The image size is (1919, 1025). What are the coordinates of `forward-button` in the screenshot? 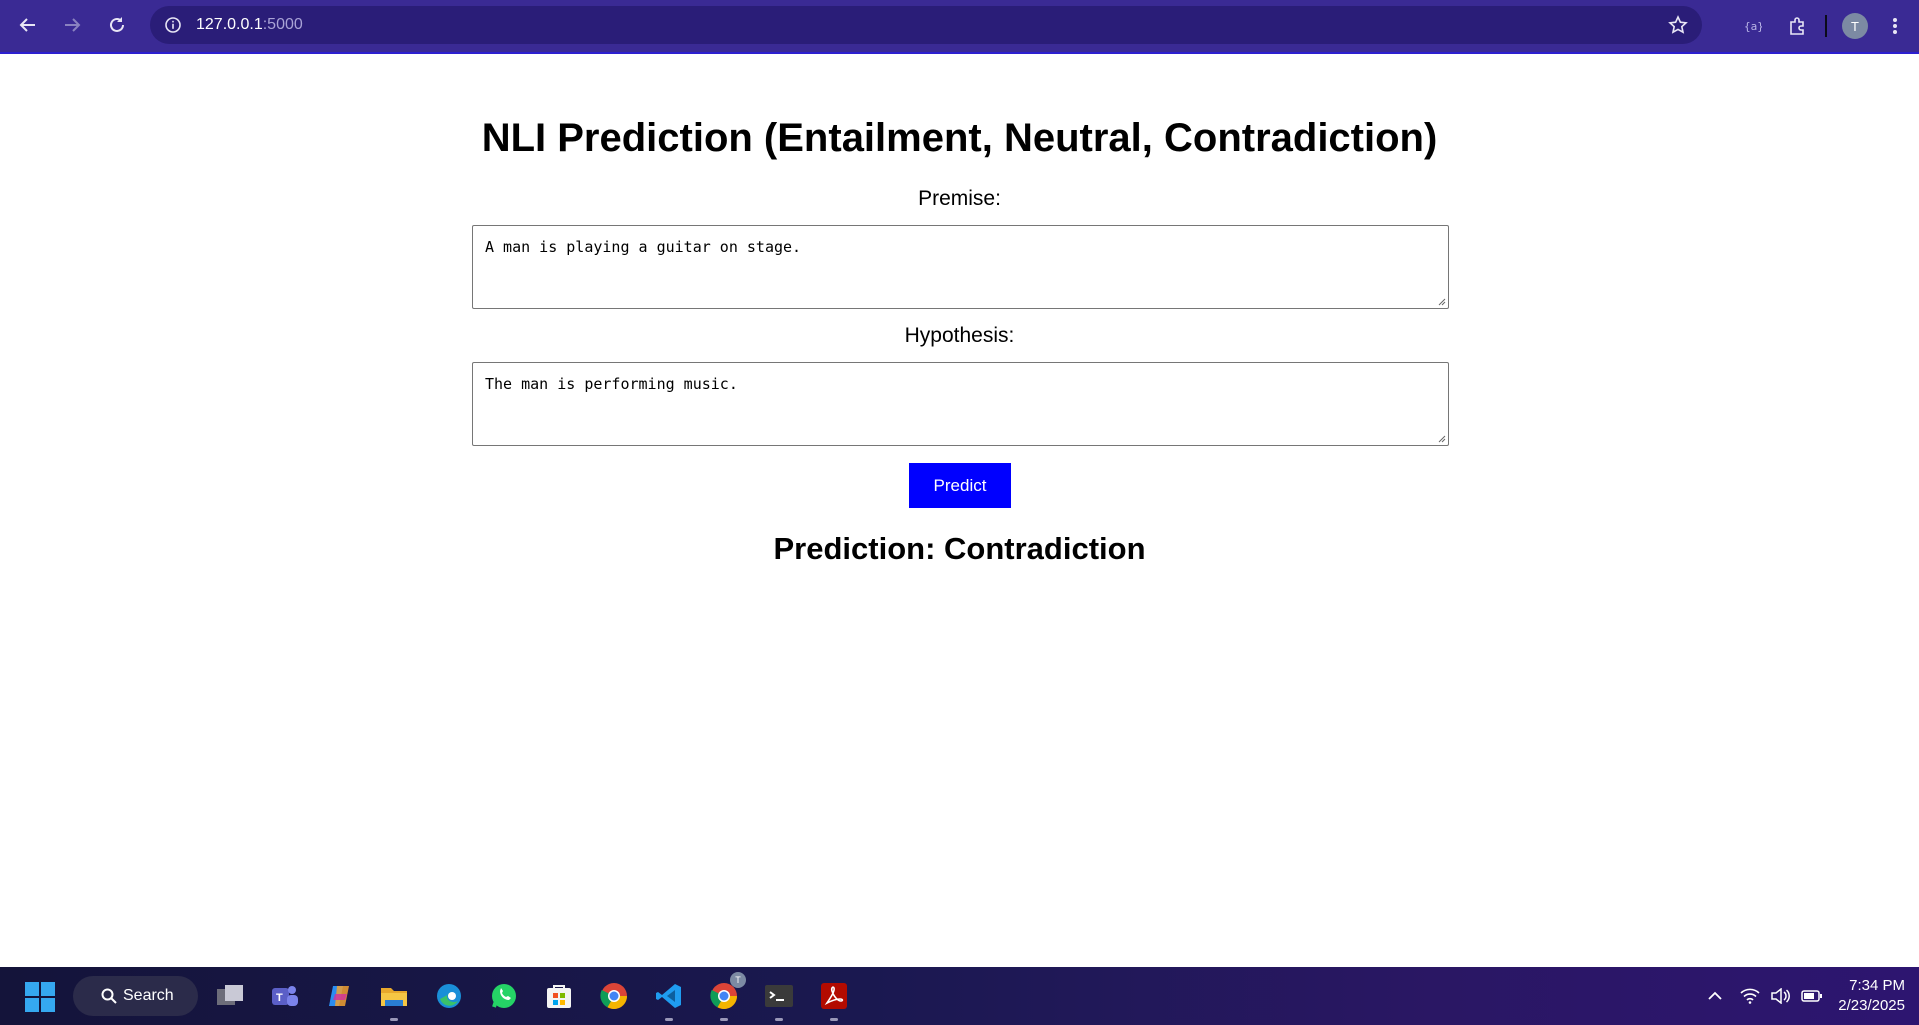 It's located at (72, 25).